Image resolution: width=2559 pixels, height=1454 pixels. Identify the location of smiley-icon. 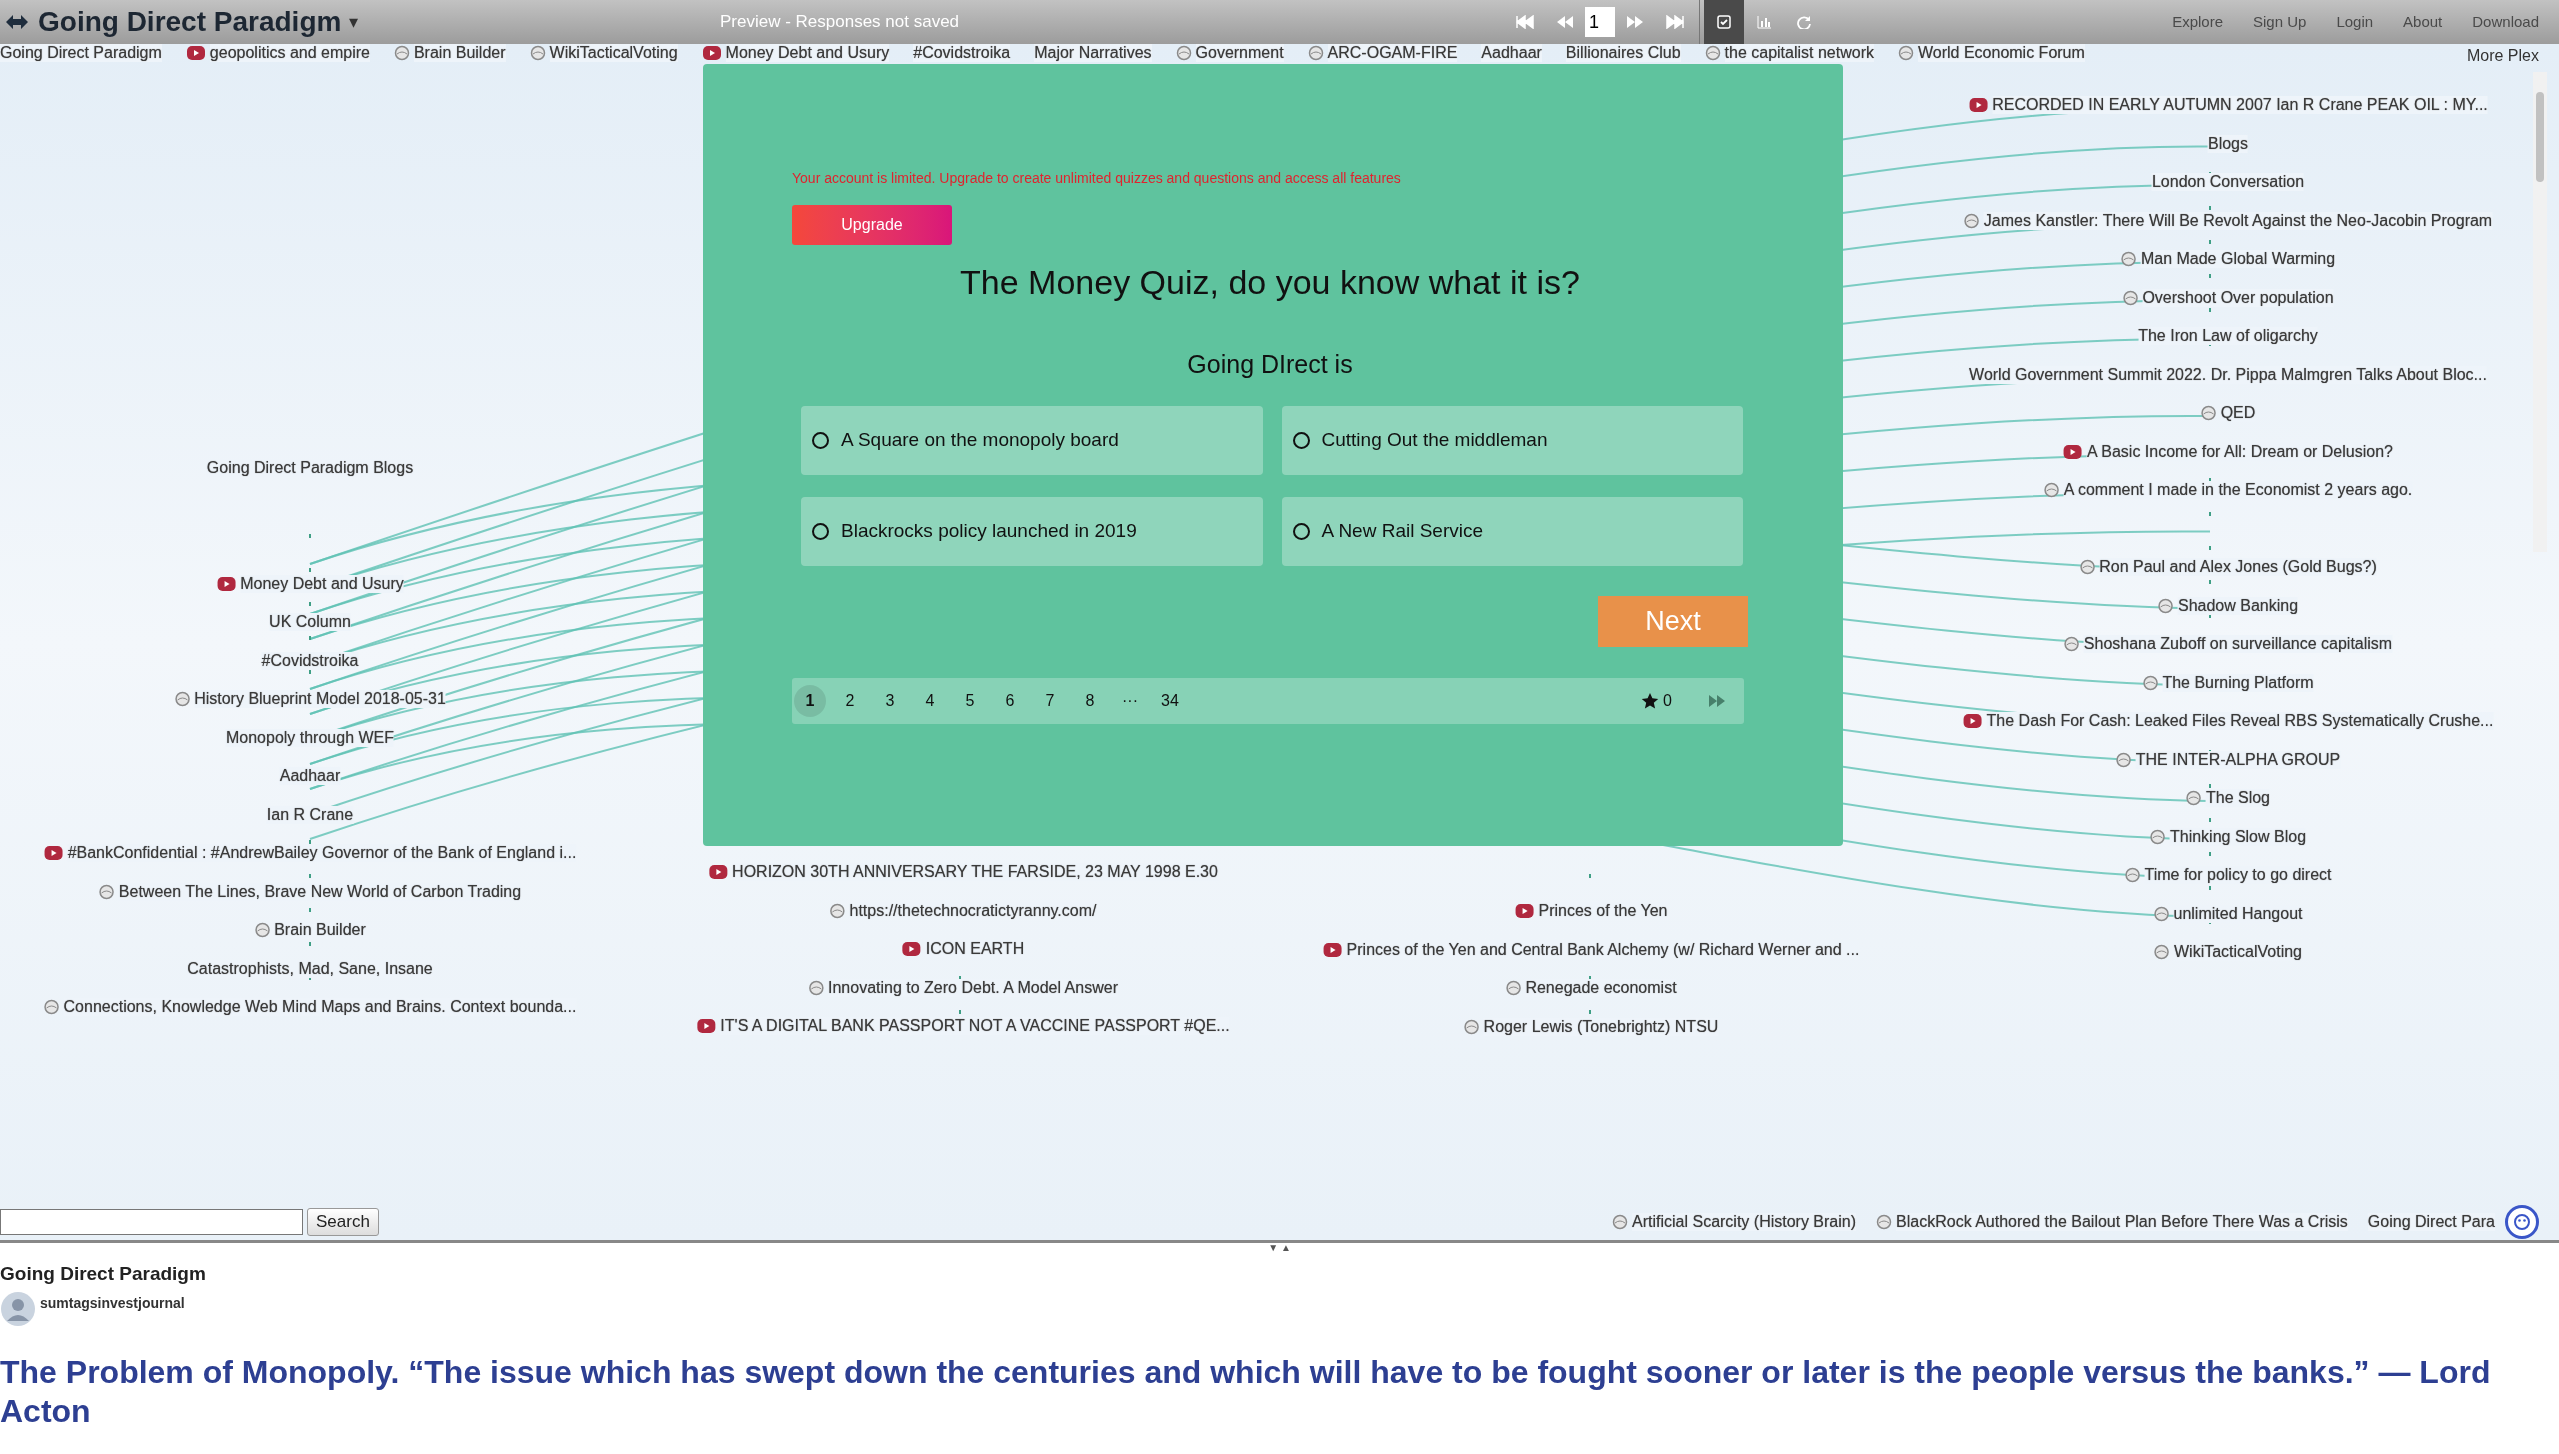
(2522, 1222).